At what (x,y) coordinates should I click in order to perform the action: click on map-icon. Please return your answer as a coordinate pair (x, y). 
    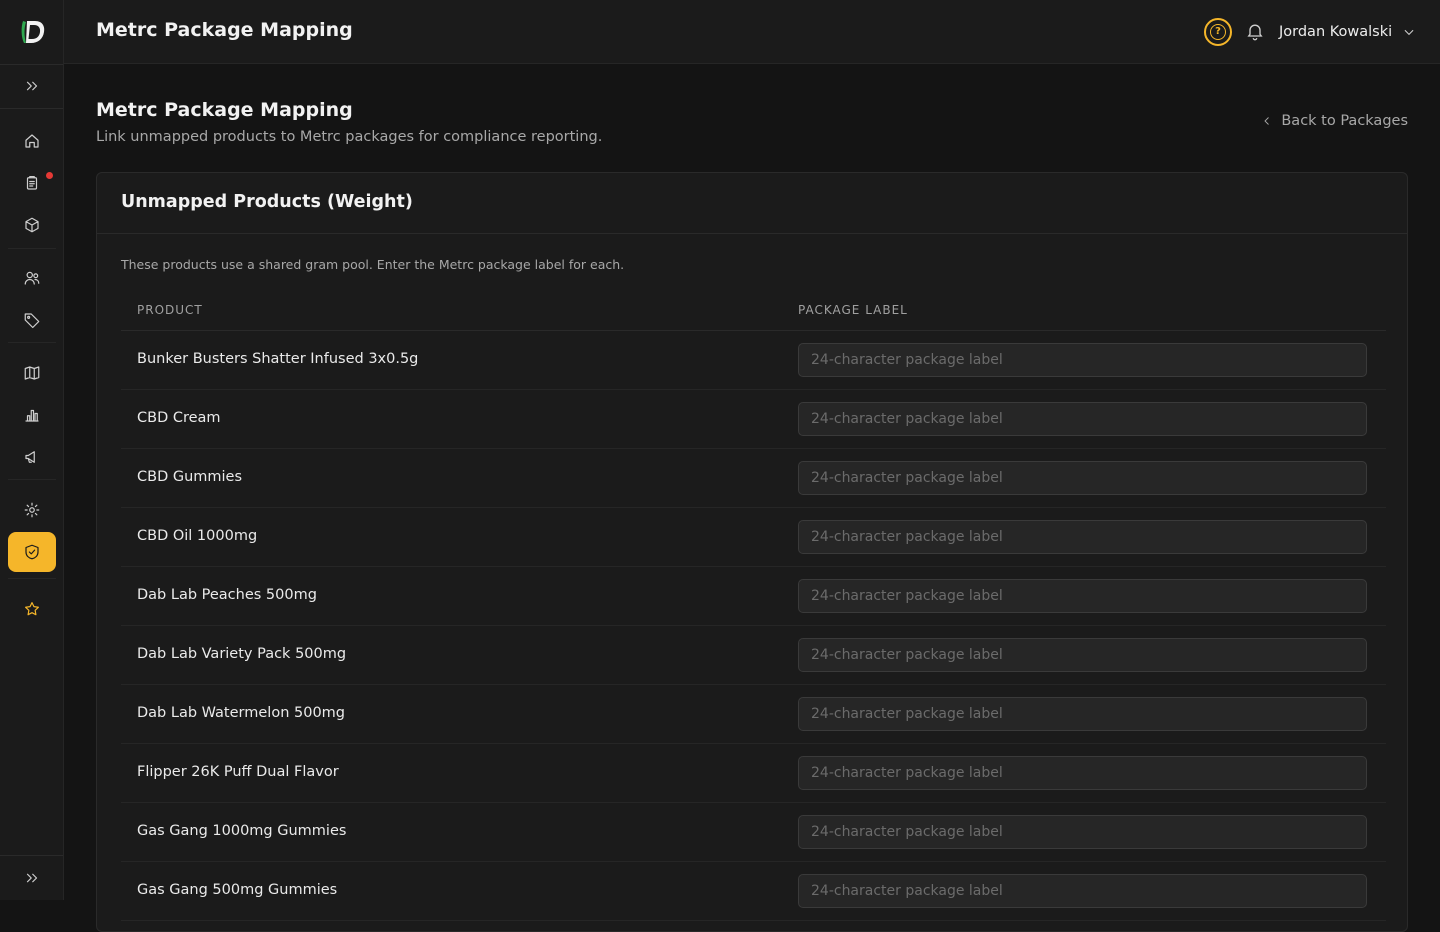
    Looking at the image, I should click on (32, 373).